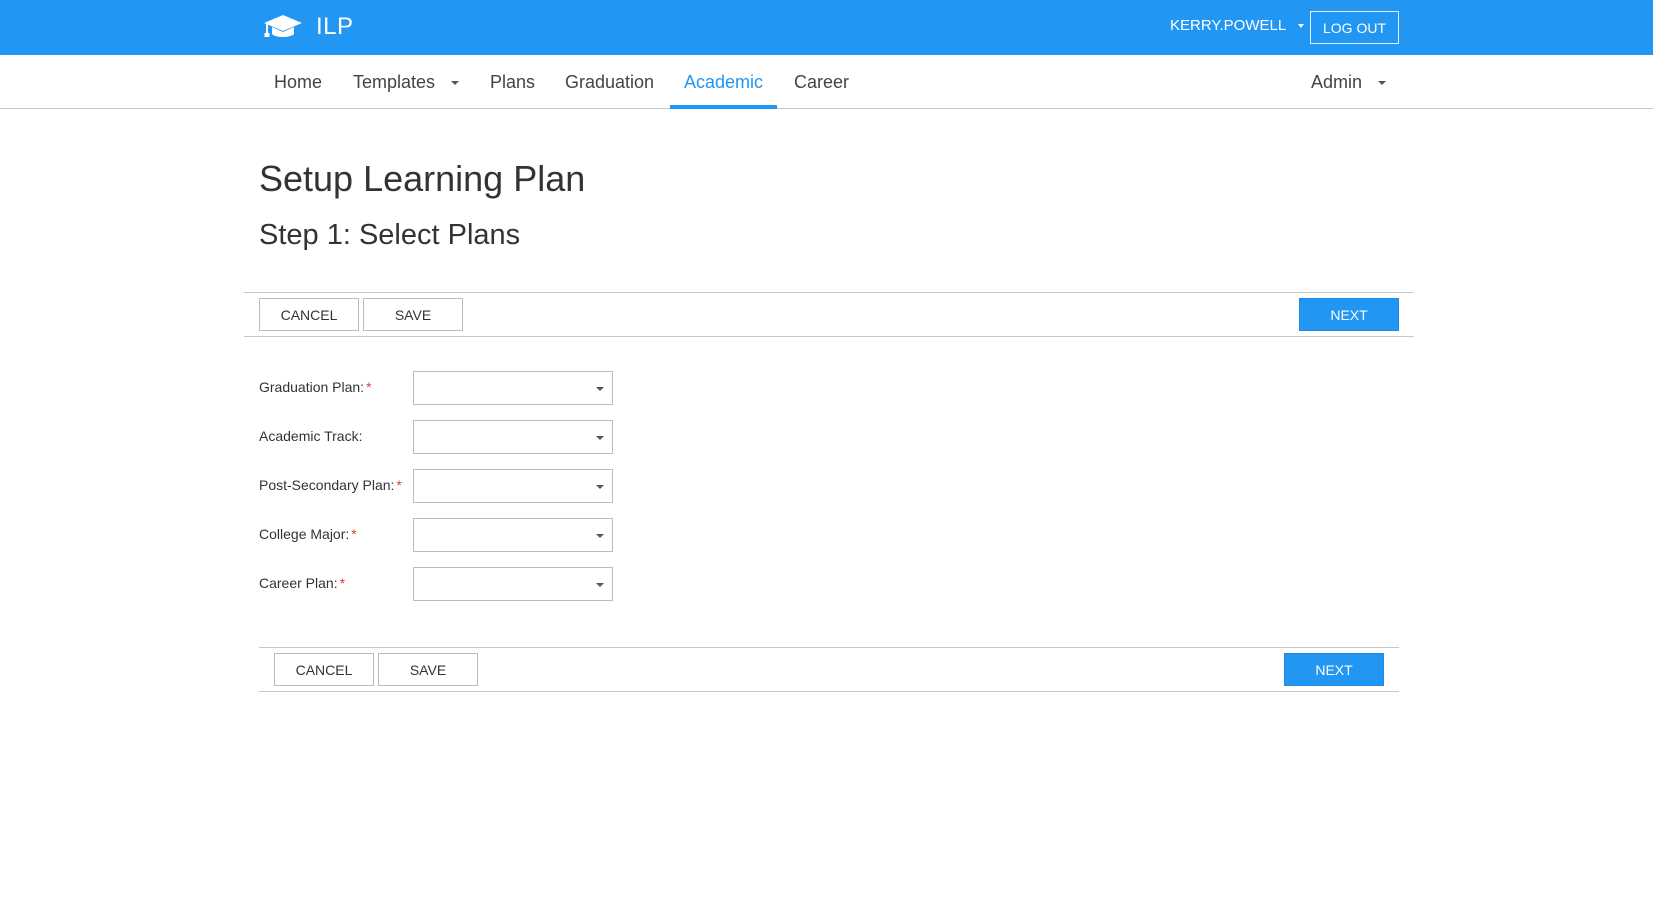 The height and width of the screenshot is (912, 1653). Describe the element at coordinates (826, 27) in the screenshot. I see `top-bar: ILP KERRY.POWELL LOG OUT` at that location.